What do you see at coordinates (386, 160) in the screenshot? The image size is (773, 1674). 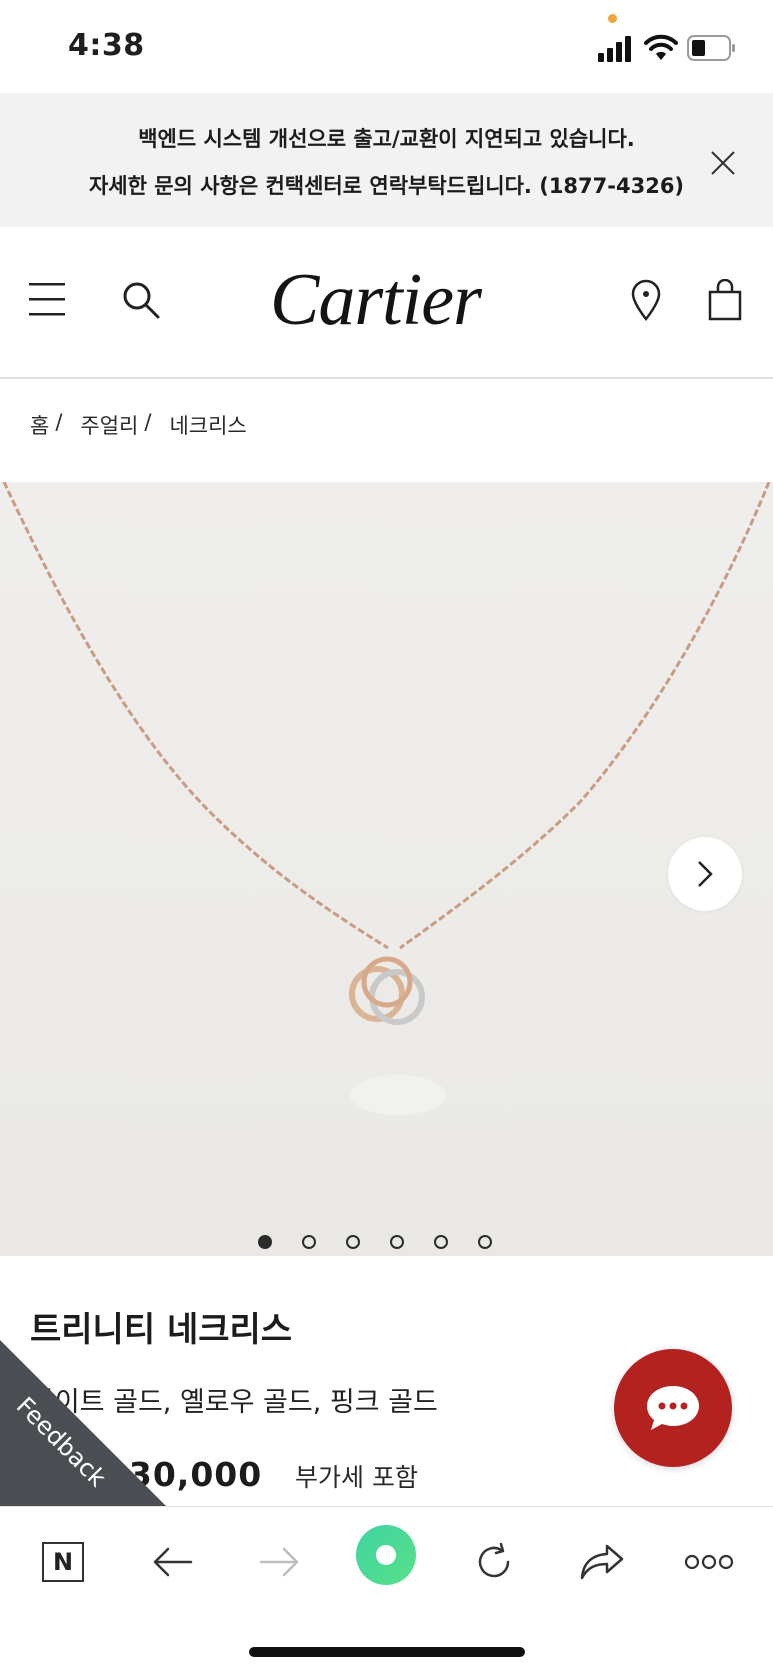 I see `notice-banner` at bounding box center [386, 160].